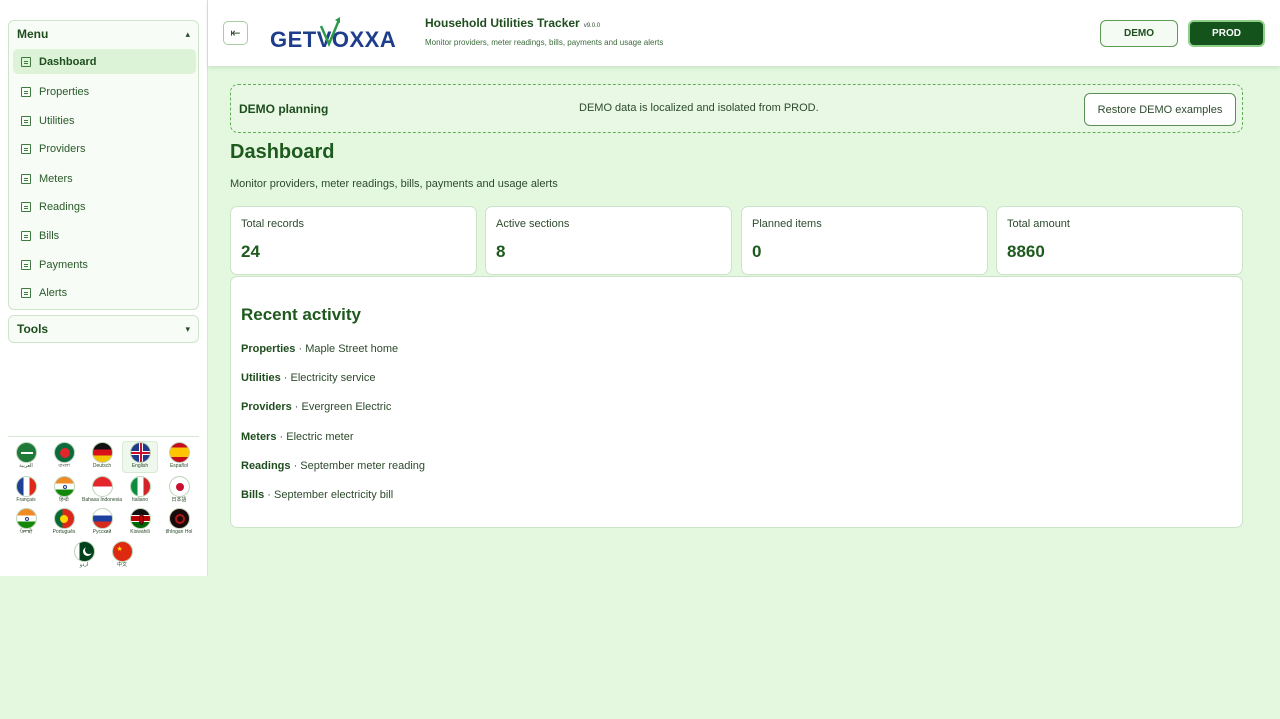 The height and width of the screenshot is (719, 1280). I want to click on language-portuguese: Português, so click(64, 524).